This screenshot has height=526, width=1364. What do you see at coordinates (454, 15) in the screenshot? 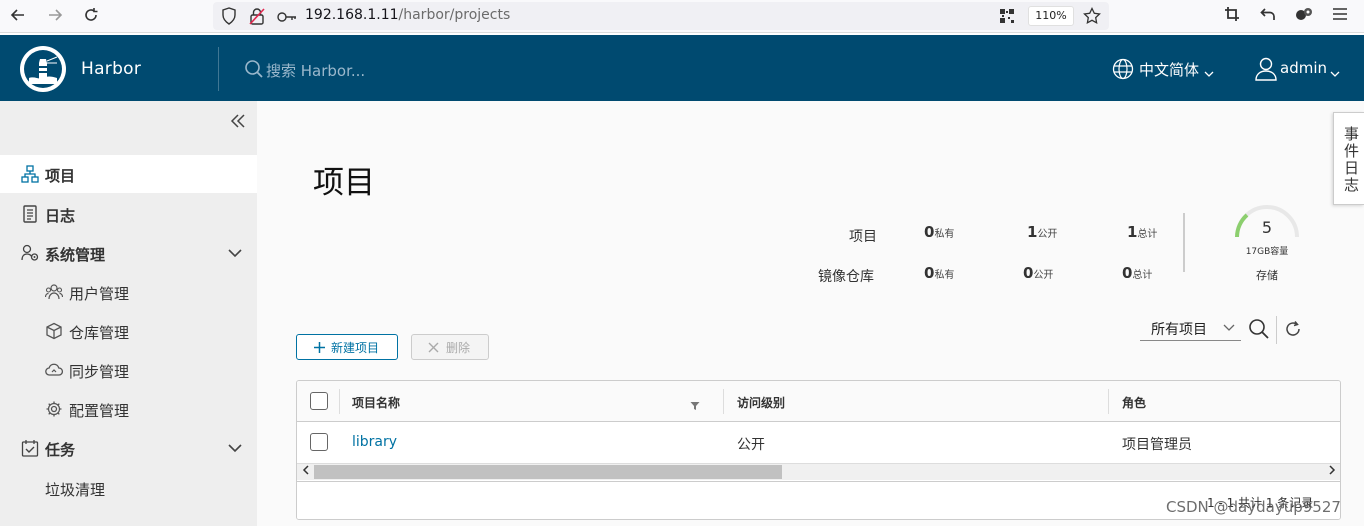
I see `url-path: /harbor/projects` at bounding box center [454, 15].